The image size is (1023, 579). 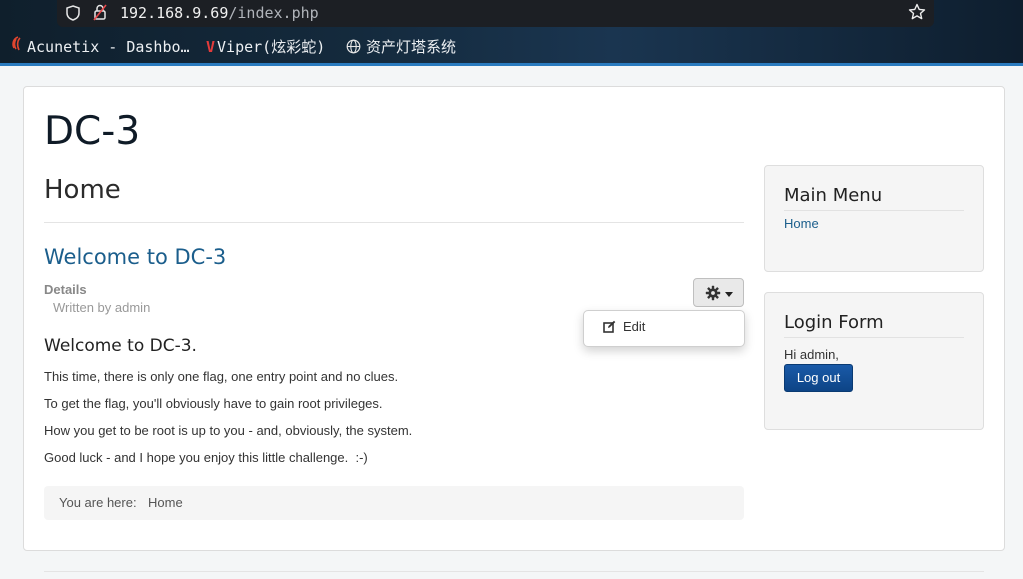 What do you see at coordinates (609, 326) in the screenshot?
I see `edit-icon` at bounding box center [609, 326].